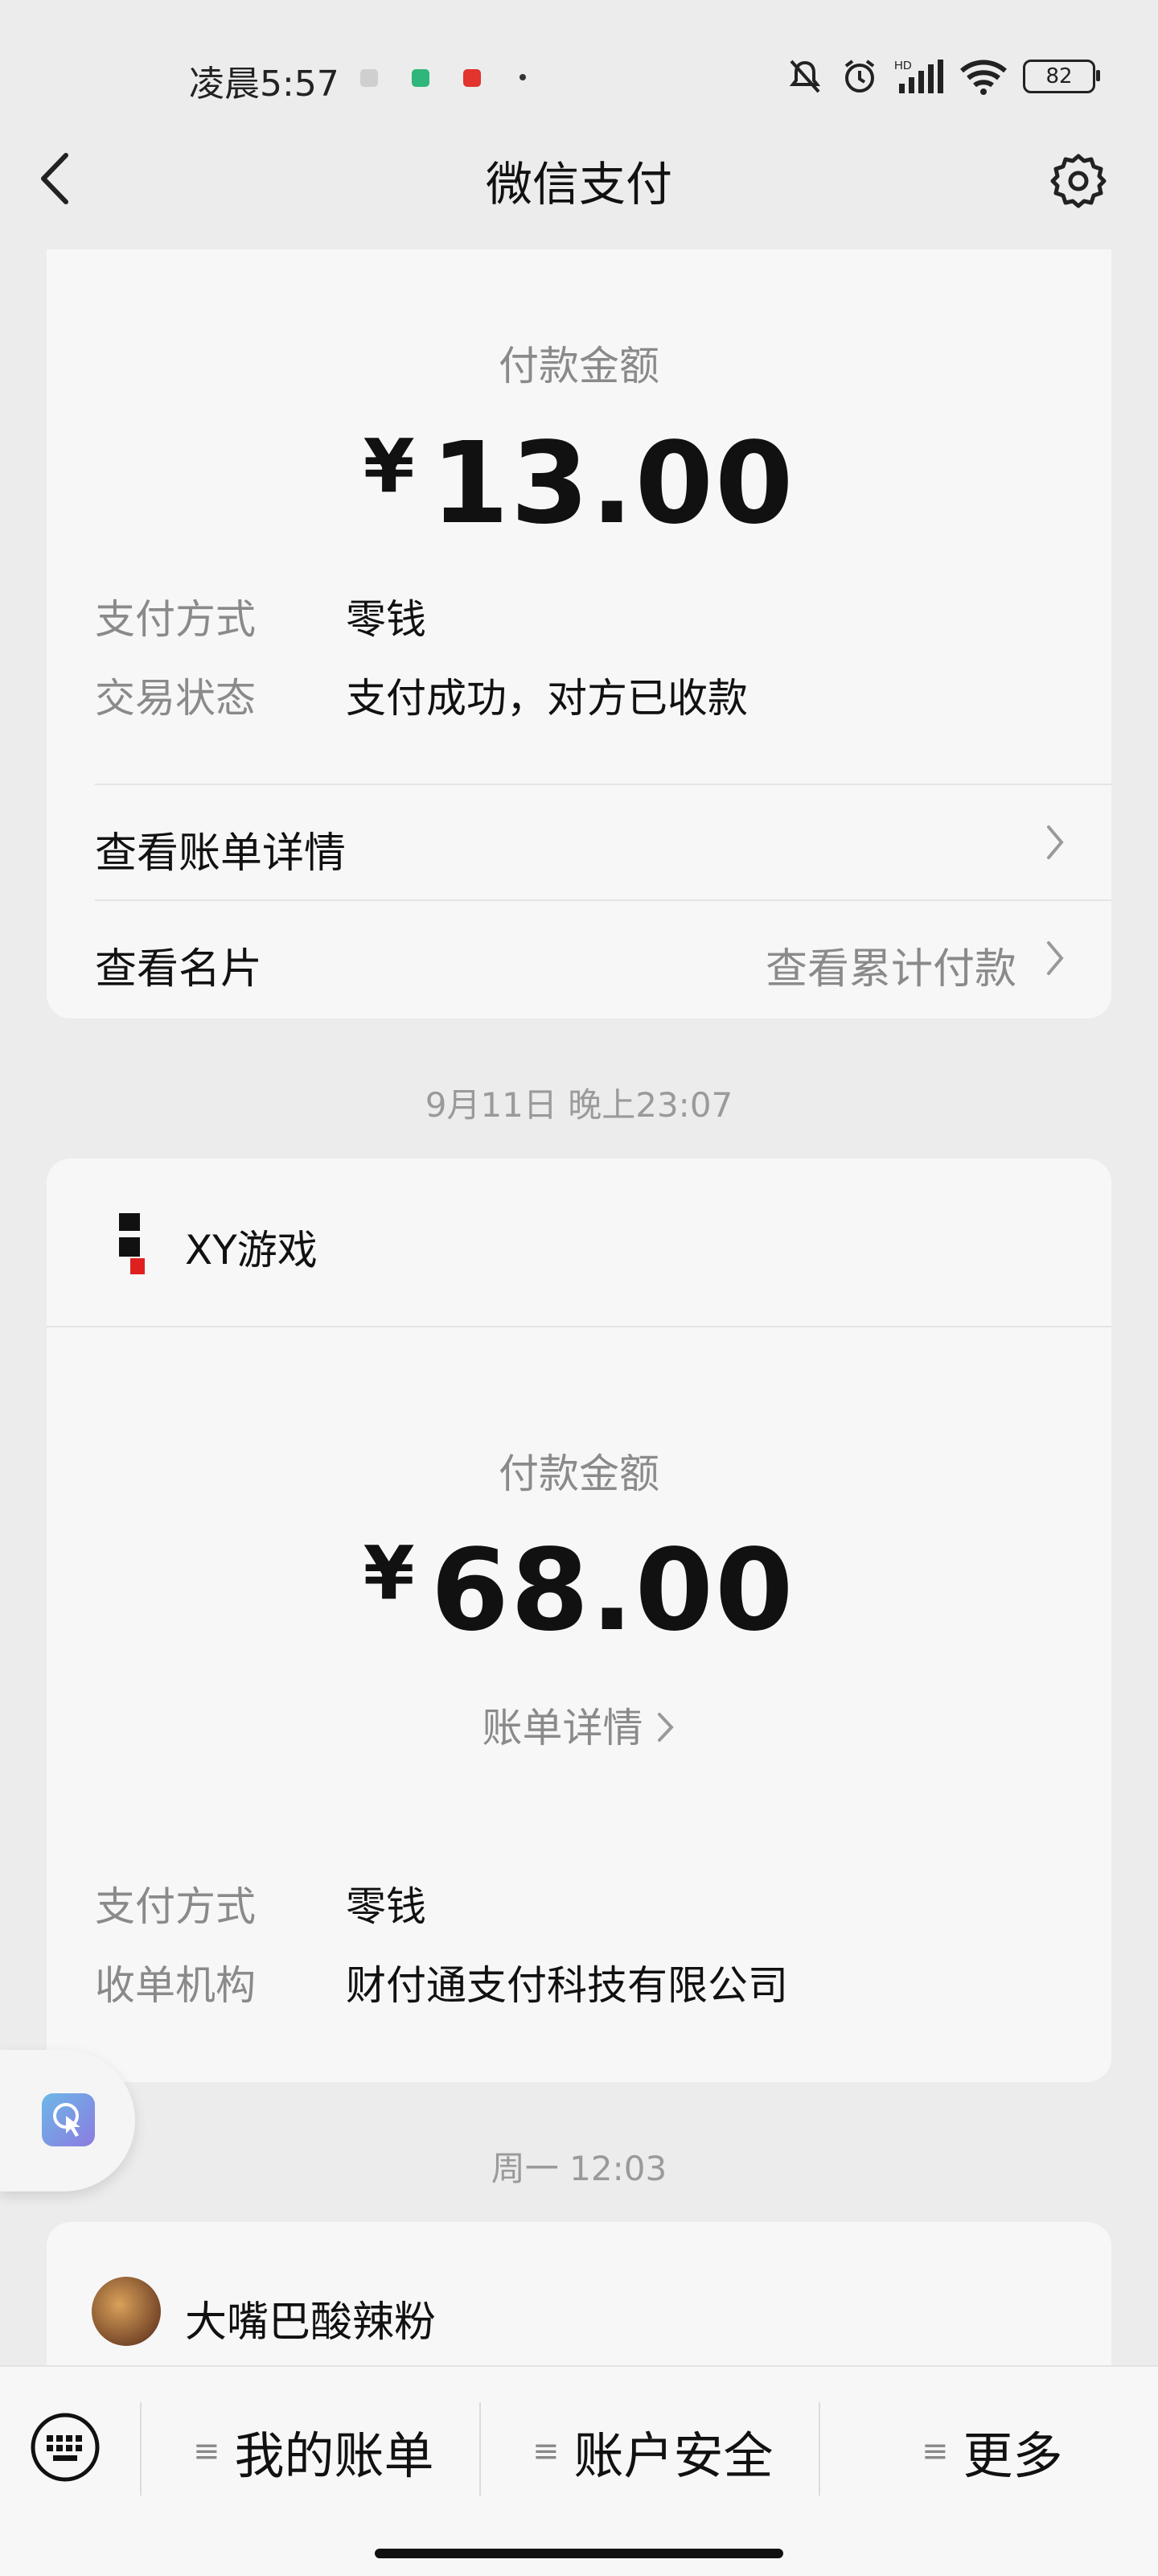 This screenshot has height=2576, width=1158. What do you see at coordinates (175, 698) in the screenshot?
I see `detail-label: 交易状态` at bounding box center [175, 698].